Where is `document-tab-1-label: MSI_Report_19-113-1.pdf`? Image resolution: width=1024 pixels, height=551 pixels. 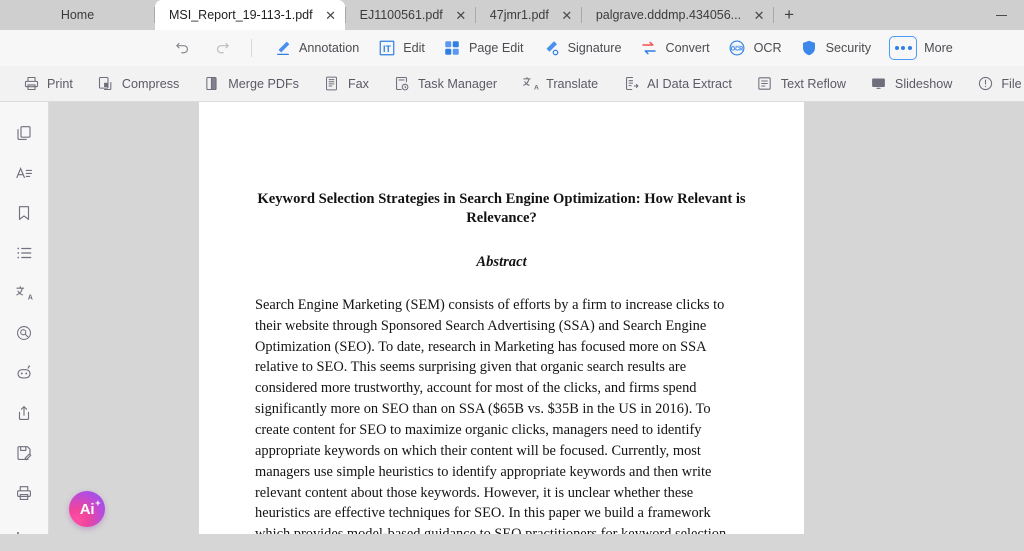 document-tab-1-label: MSI_Report_19-113-1.pdf is located at coordinates (241, 15).